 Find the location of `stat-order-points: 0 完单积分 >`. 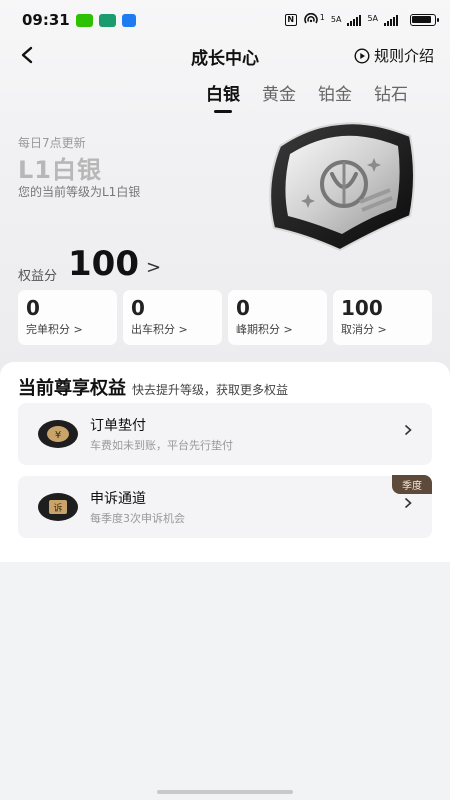

stat-order-points: 0 完单积分 > is located at coordinates (67, 317).